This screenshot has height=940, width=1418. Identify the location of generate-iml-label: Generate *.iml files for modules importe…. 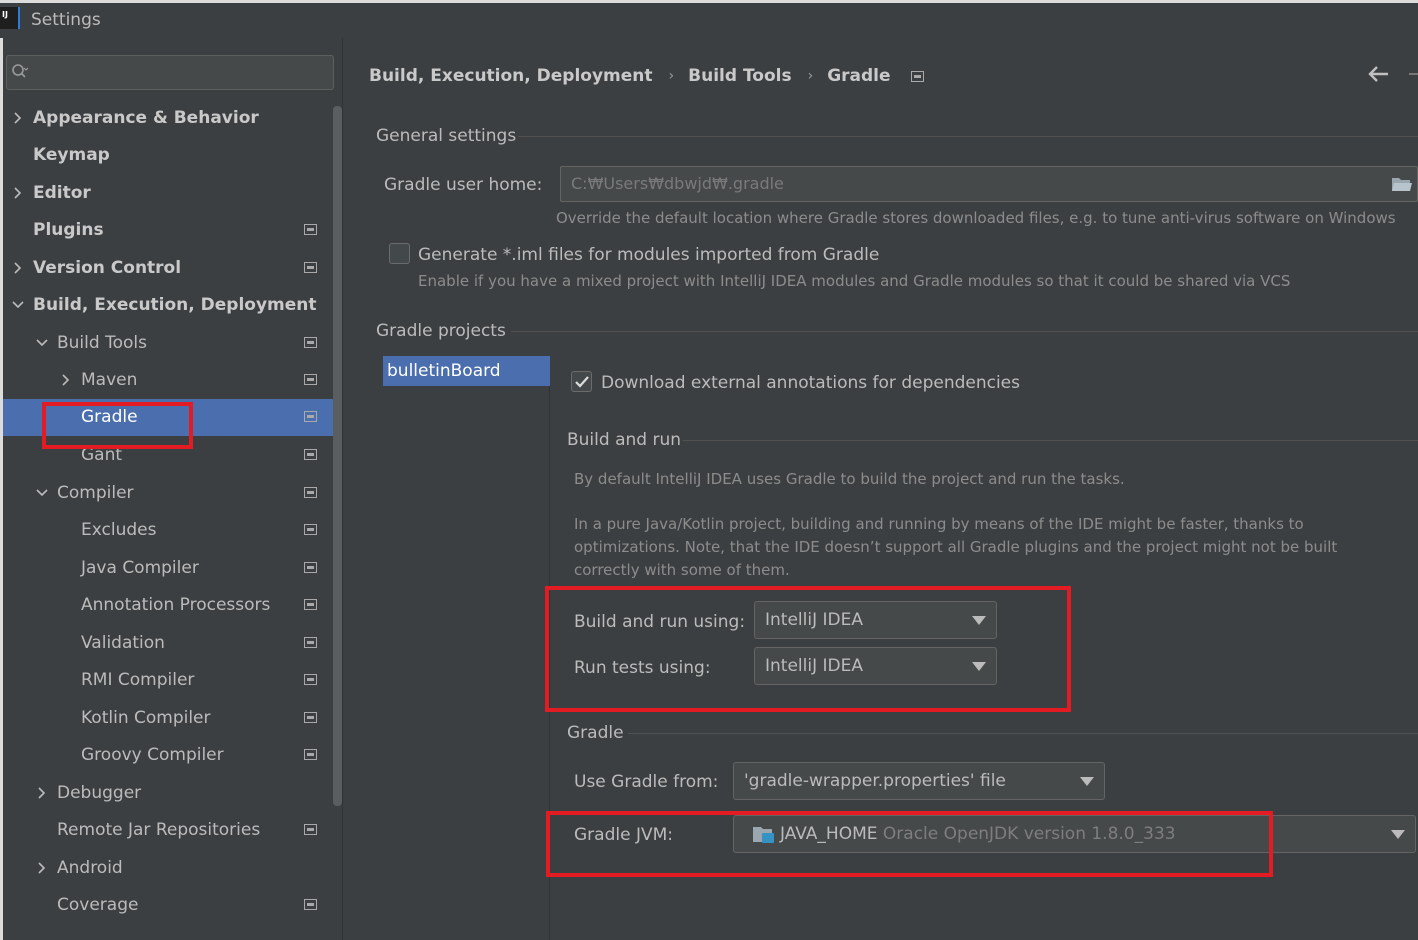
(648, 255).